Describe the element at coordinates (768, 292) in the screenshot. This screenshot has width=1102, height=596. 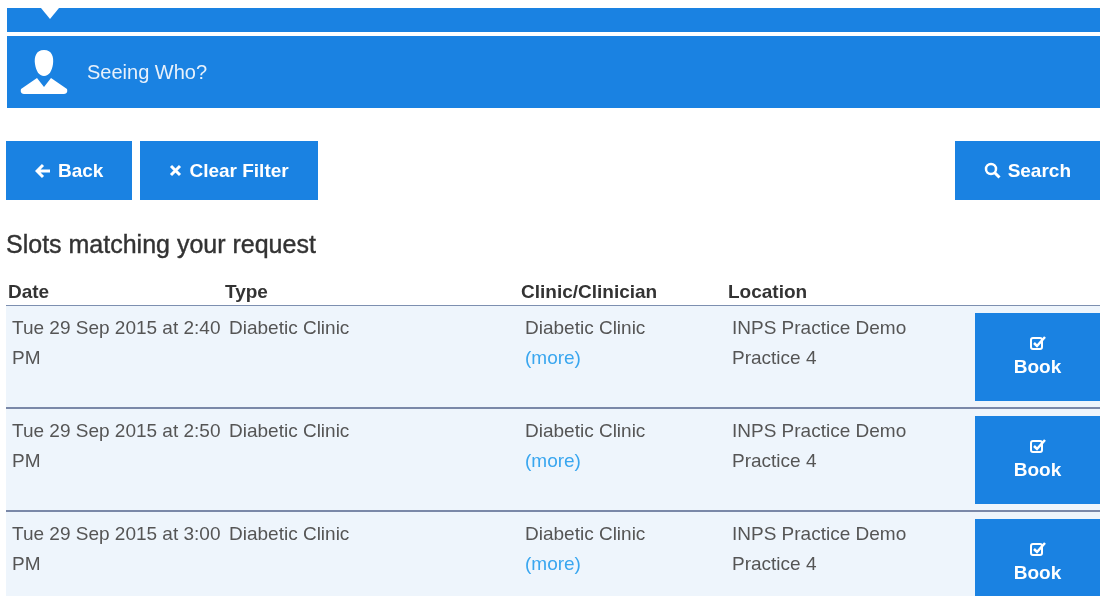
I see `column-header: Location` at that location.